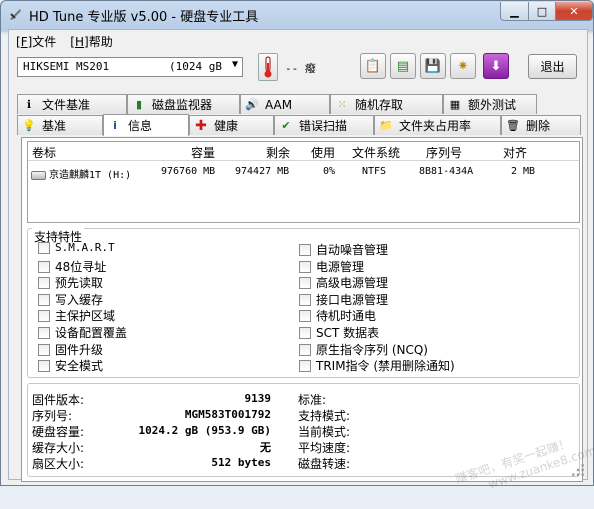 This screenshot has height=509, width=594. I want to click on maximize-button: □, so click(542, 11).